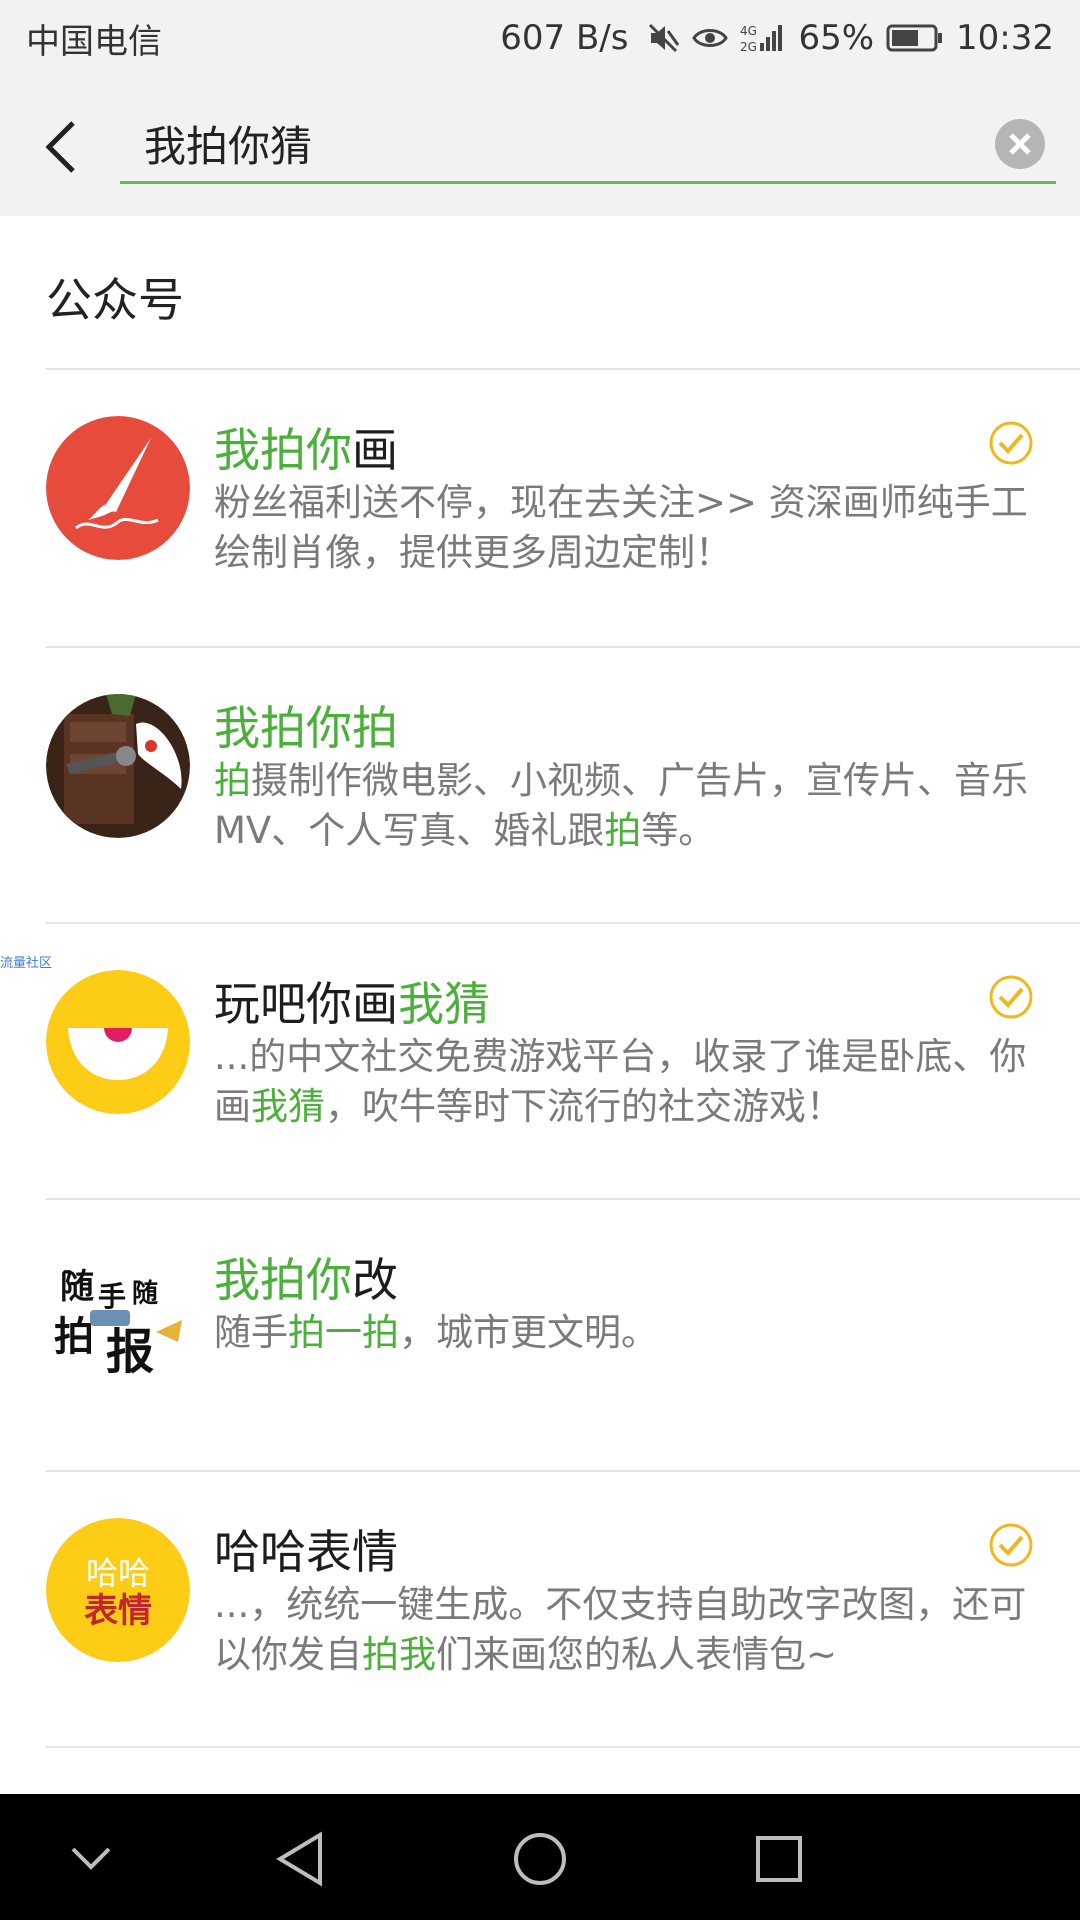 This screenshot has height=1920, width=1080. What do you see at coordinates (663, 38) in the screenshot?
I see `mute-icon` at bounding box center [663, 38].